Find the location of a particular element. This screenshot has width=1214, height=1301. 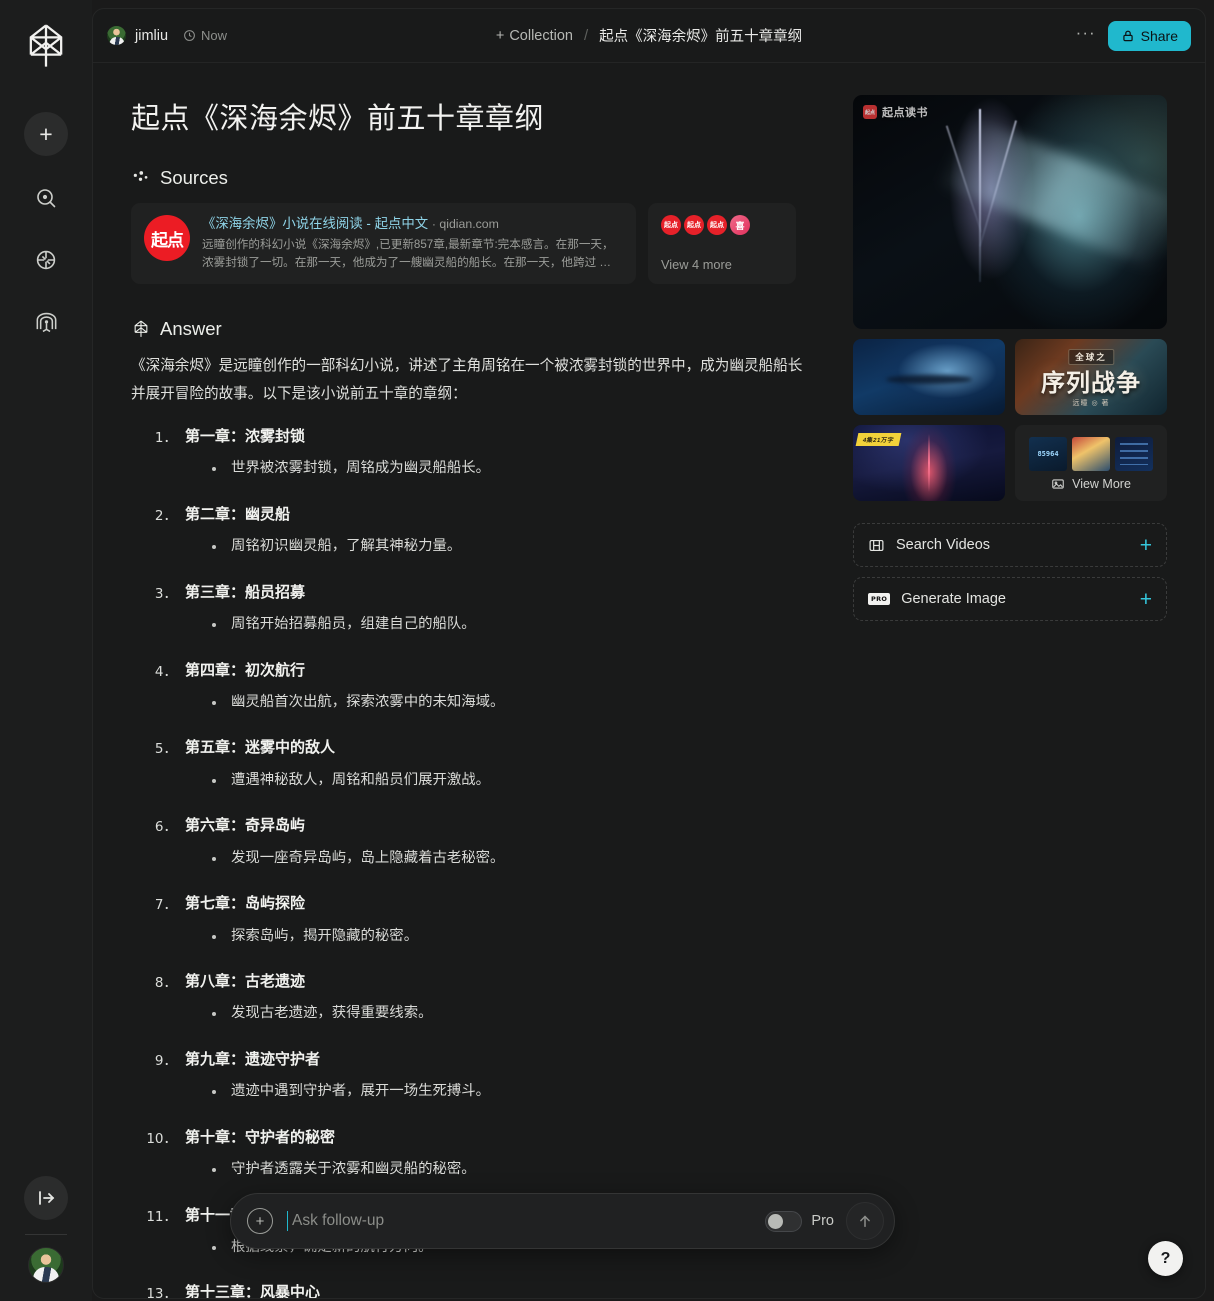

thread-timestamp: Now is located at coordinates (205, 35).